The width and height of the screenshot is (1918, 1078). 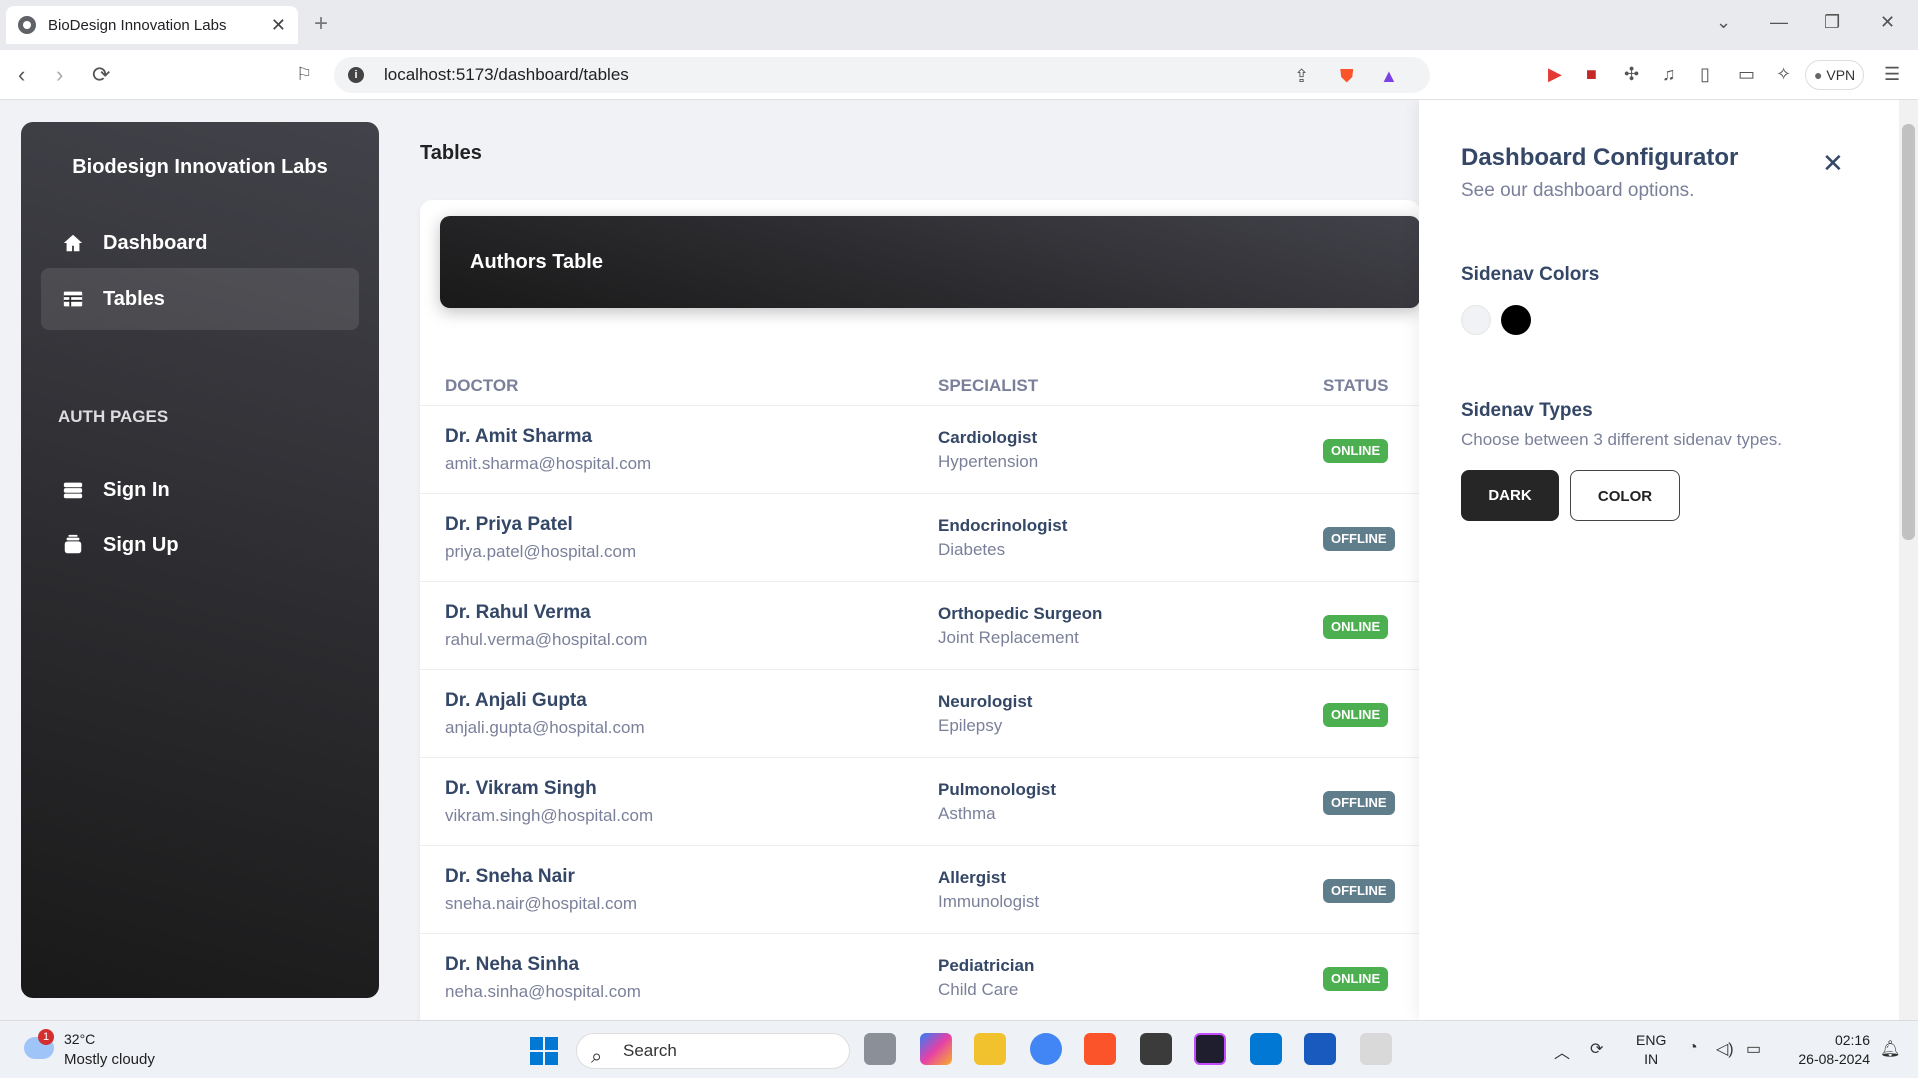 What do you see at coordinates (1651, 1040) in the screenshot?
I see `language-code: ENG` at bounding box center [1651, 1040].